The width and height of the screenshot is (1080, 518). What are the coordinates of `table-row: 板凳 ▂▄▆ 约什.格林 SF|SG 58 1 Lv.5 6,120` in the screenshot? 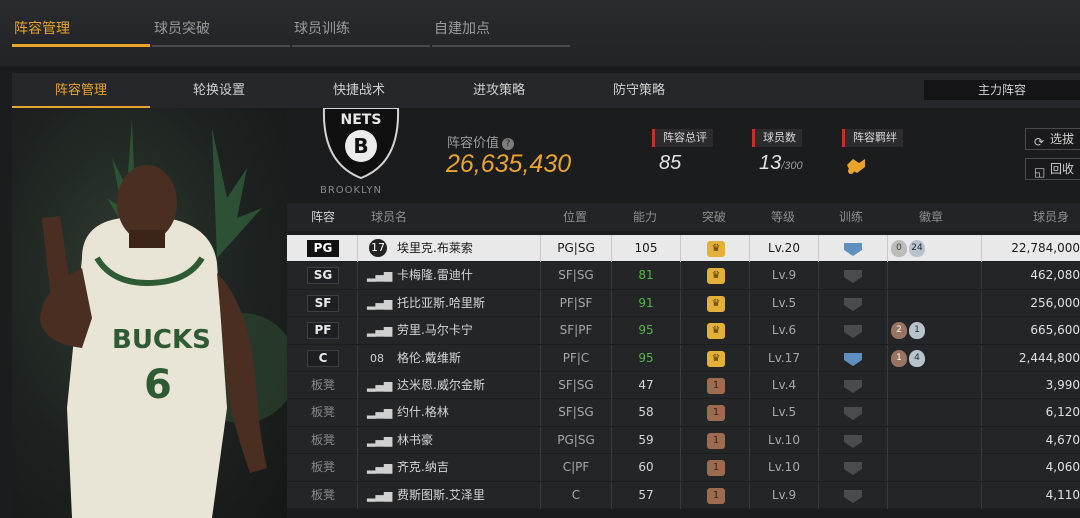 It's located at (683, 413).